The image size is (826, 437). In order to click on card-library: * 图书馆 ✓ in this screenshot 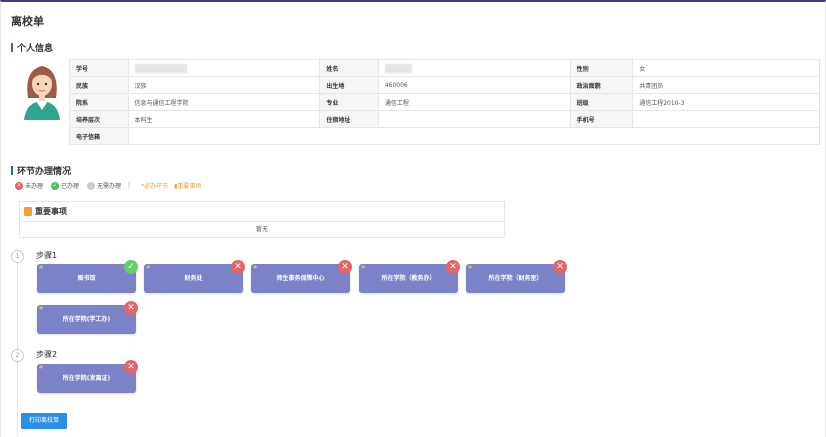, I will do `click(87, 276)`.